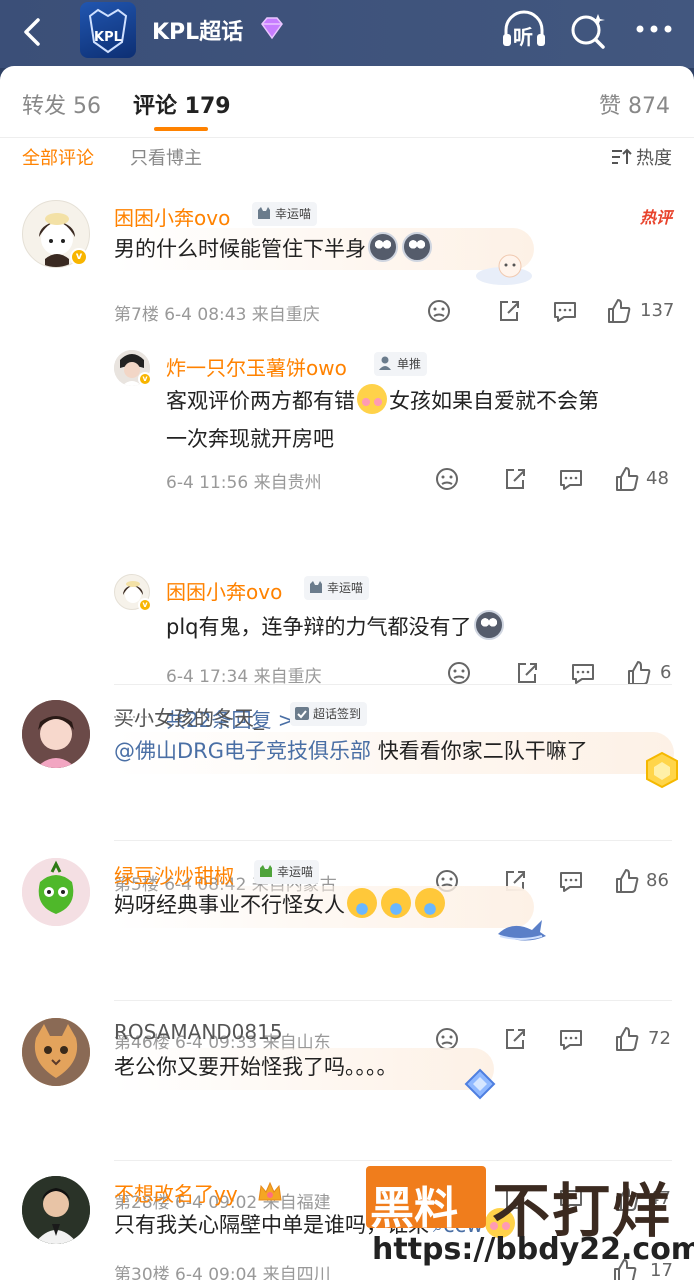  Describe the element at coordinates (181, 129) in the screenshot. I see `tab-underline` at that location.